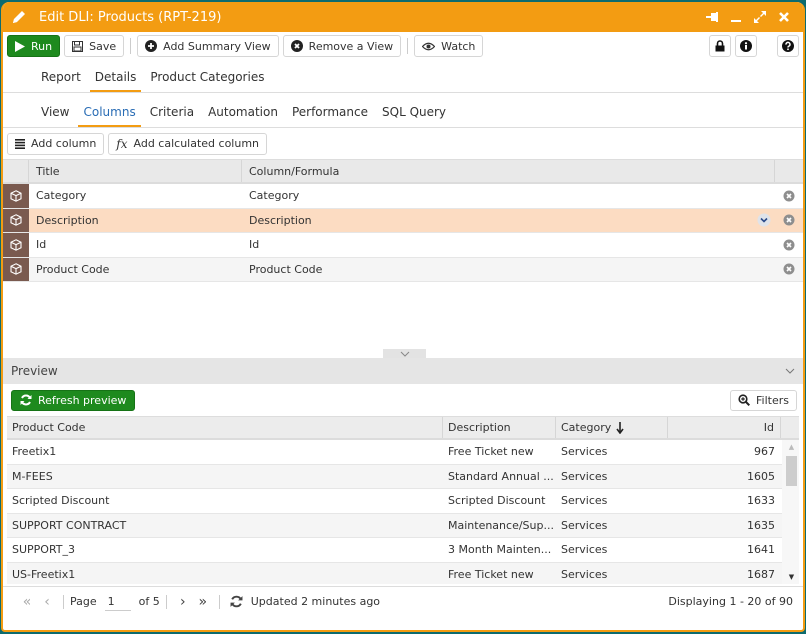  I want to click on lock-icon, so click(720, 46).